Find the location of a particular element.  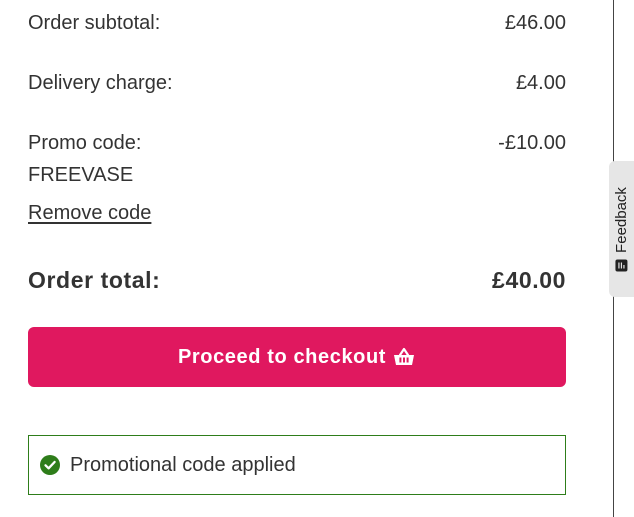

checkout-button-label: Proceed to checkout is located at coordinates (282, 356).